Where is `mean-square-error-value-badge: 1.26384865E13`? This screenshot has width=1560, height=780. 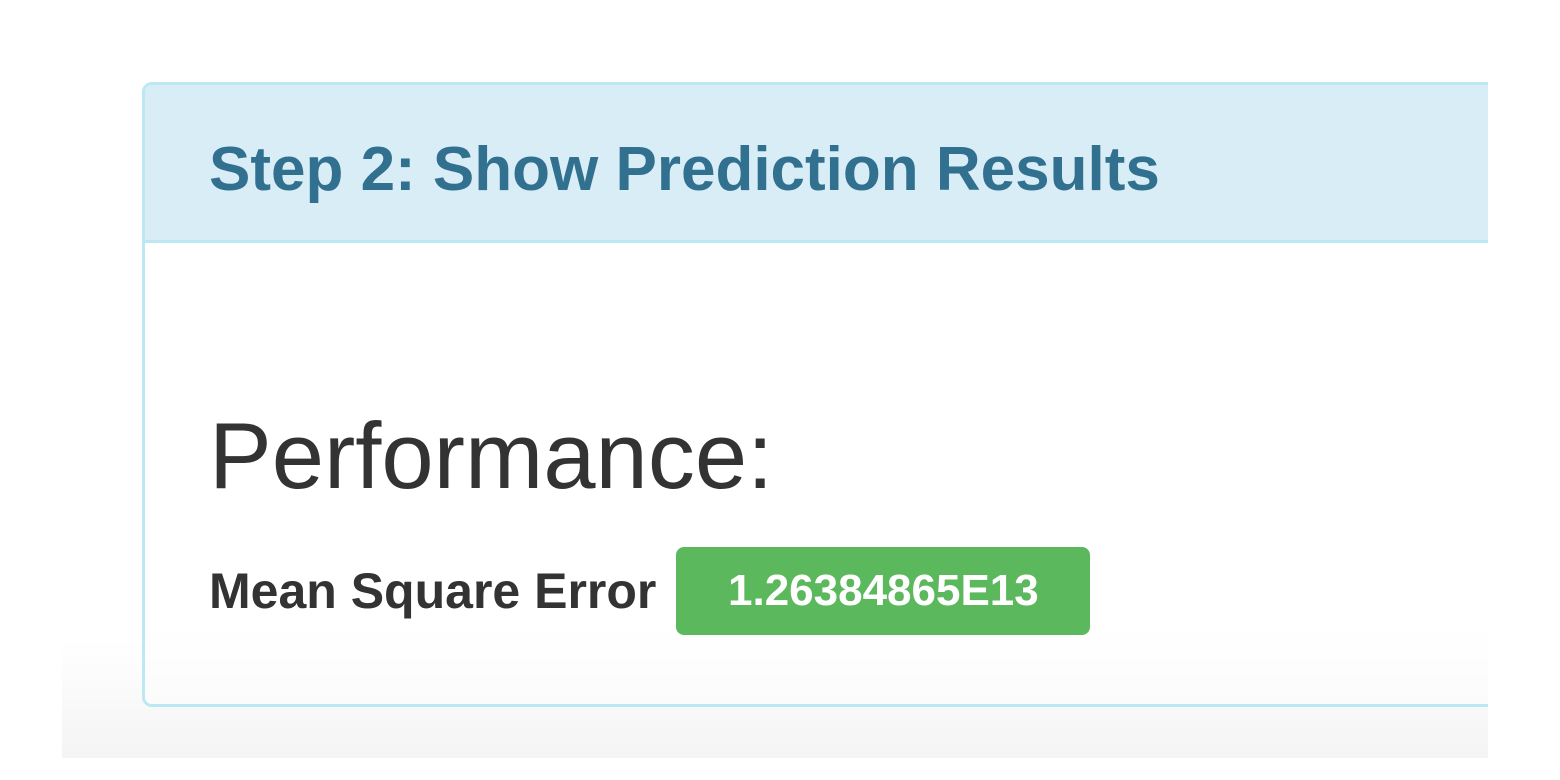 mean-square-error-value-badge: 1.26384865E13 is located at coordinates (883, 591).